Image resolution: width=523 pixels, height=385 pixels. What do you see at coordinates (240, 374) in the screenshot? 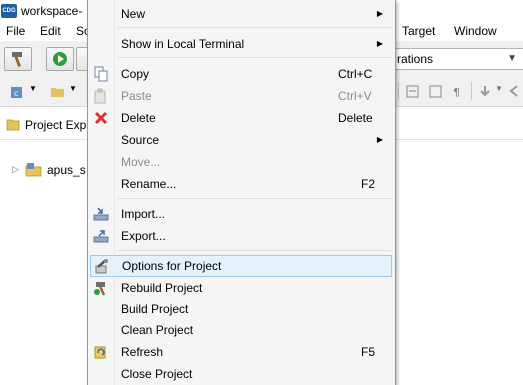
I see `menu-item-close-project: Close Project` at bounding box center [240, 374].